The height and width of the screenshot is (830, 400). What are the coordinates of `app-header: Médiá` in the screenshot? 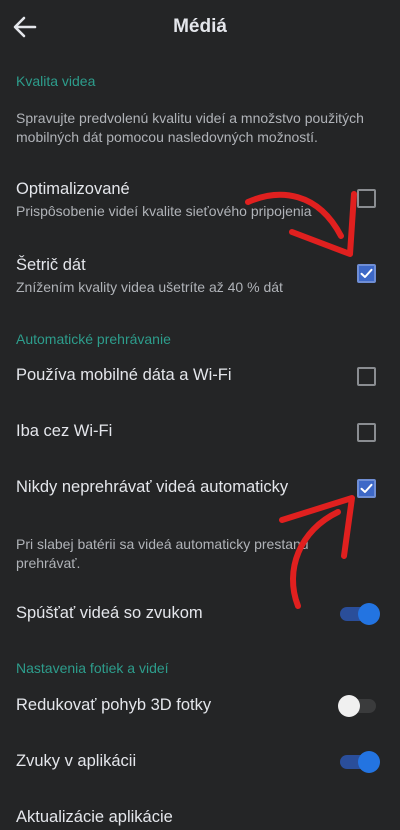 It's located at (200, 28).